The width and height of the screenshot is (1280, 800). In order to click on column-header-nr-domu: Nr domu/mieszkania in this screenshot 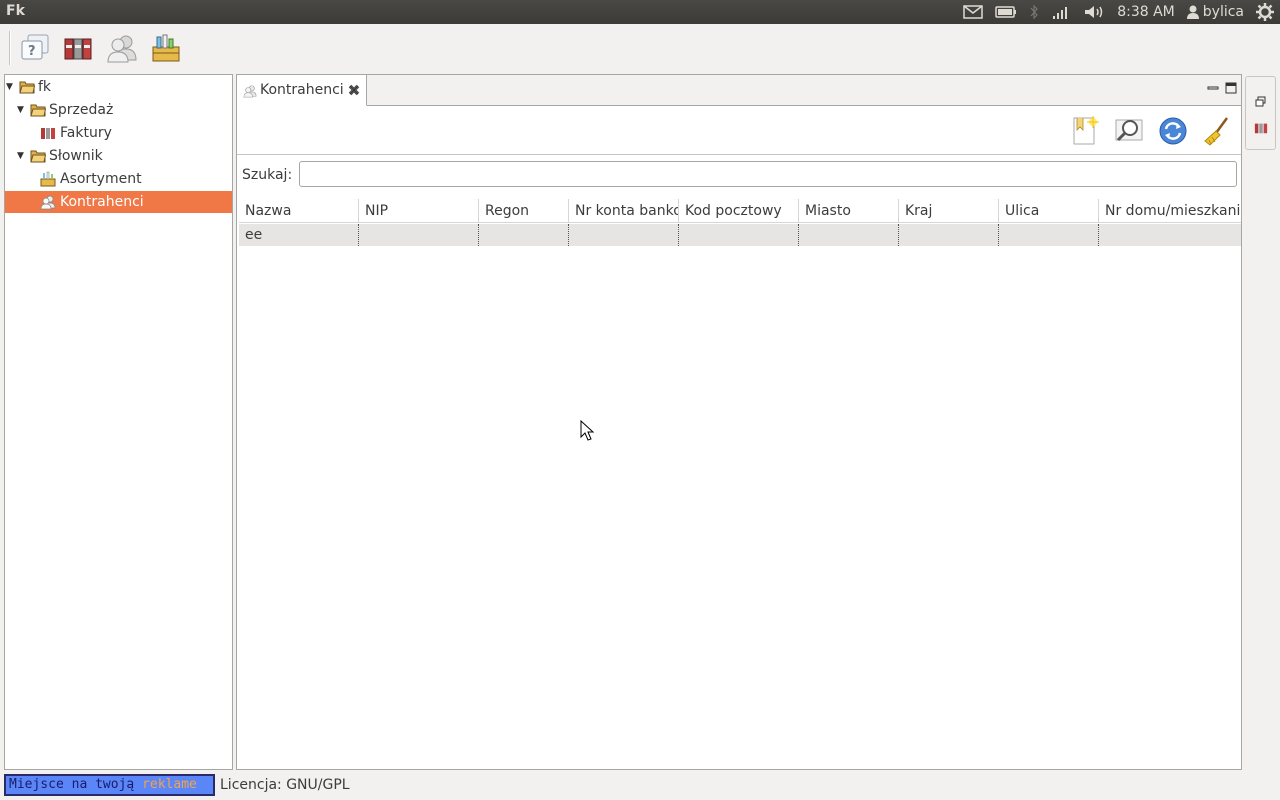, I will do `click(1170, 211)`.